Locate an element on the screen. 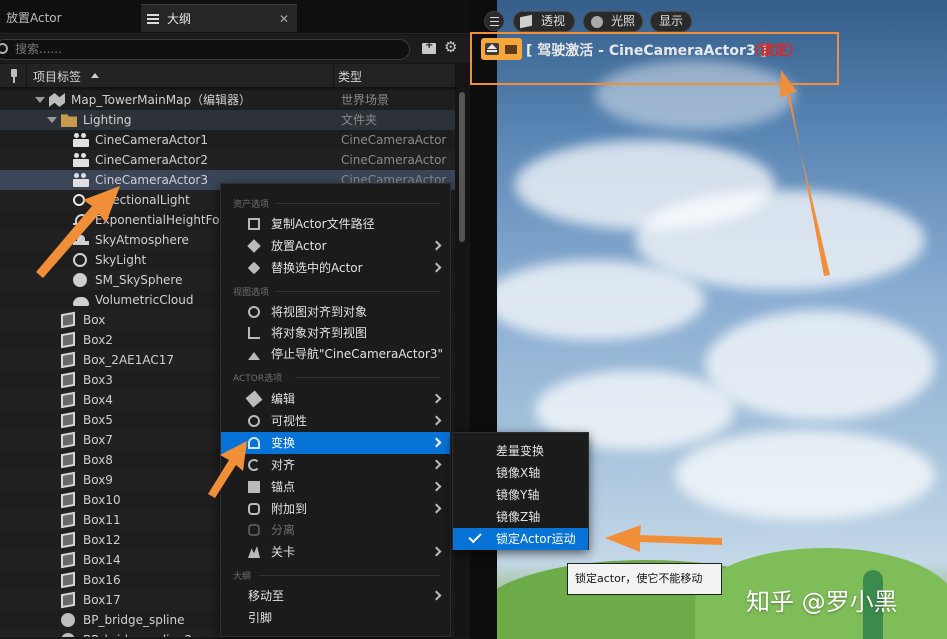  tree-row-label: Box3 is located at coordinates (98, 380).